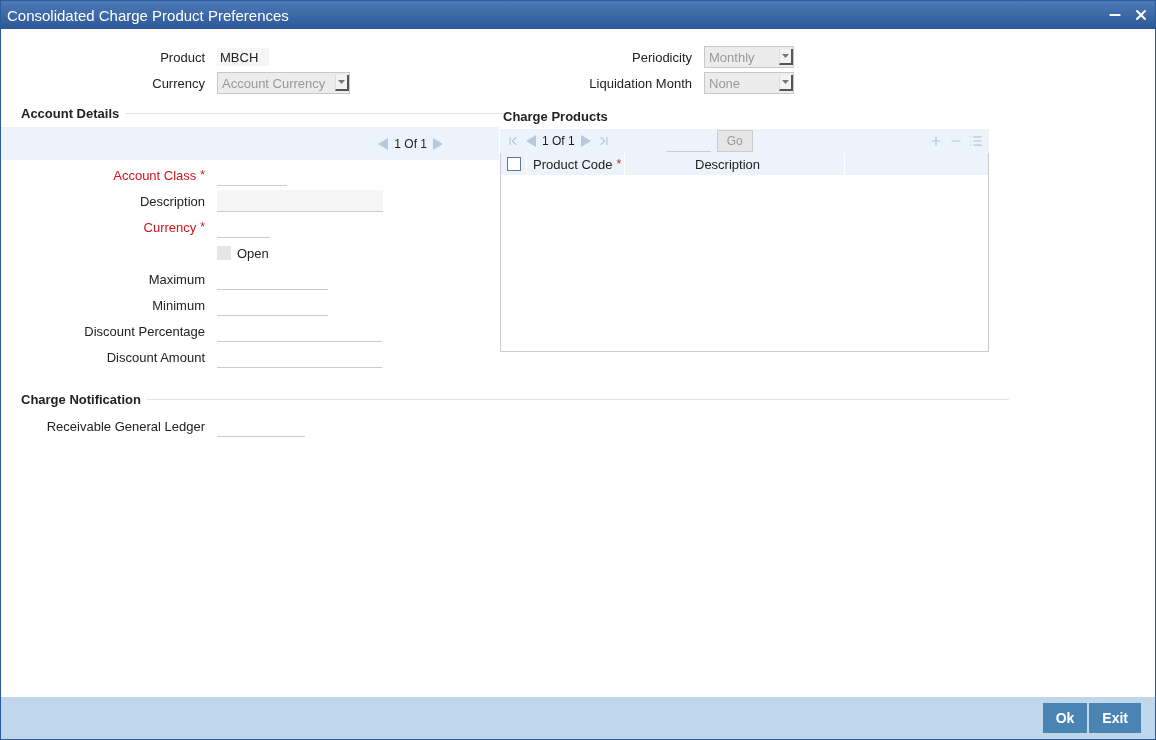 This screenshot has width=1156, height=740. Describe the element at coordinates (1141, 15) in the screenshot. I see `close-icon` at that location.